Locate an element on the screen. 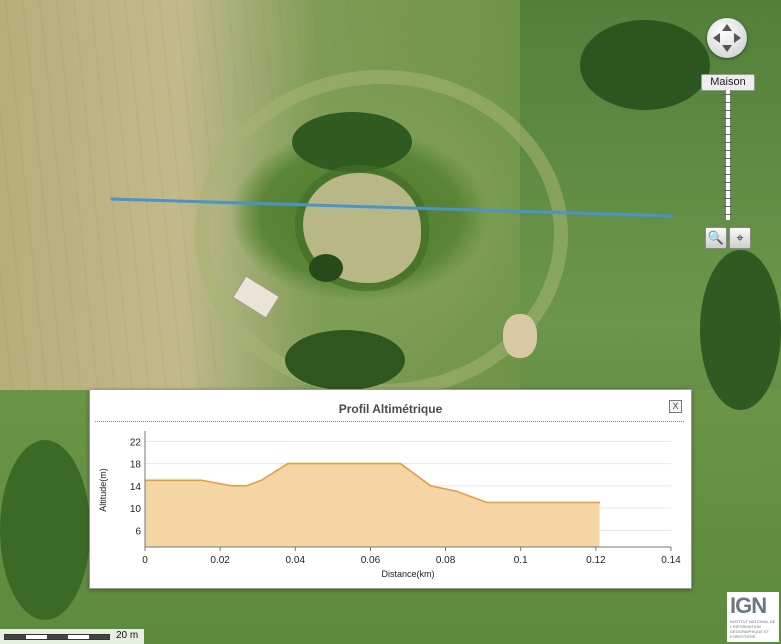  zoom-slider-ticks is located at coordinates (727, 156).